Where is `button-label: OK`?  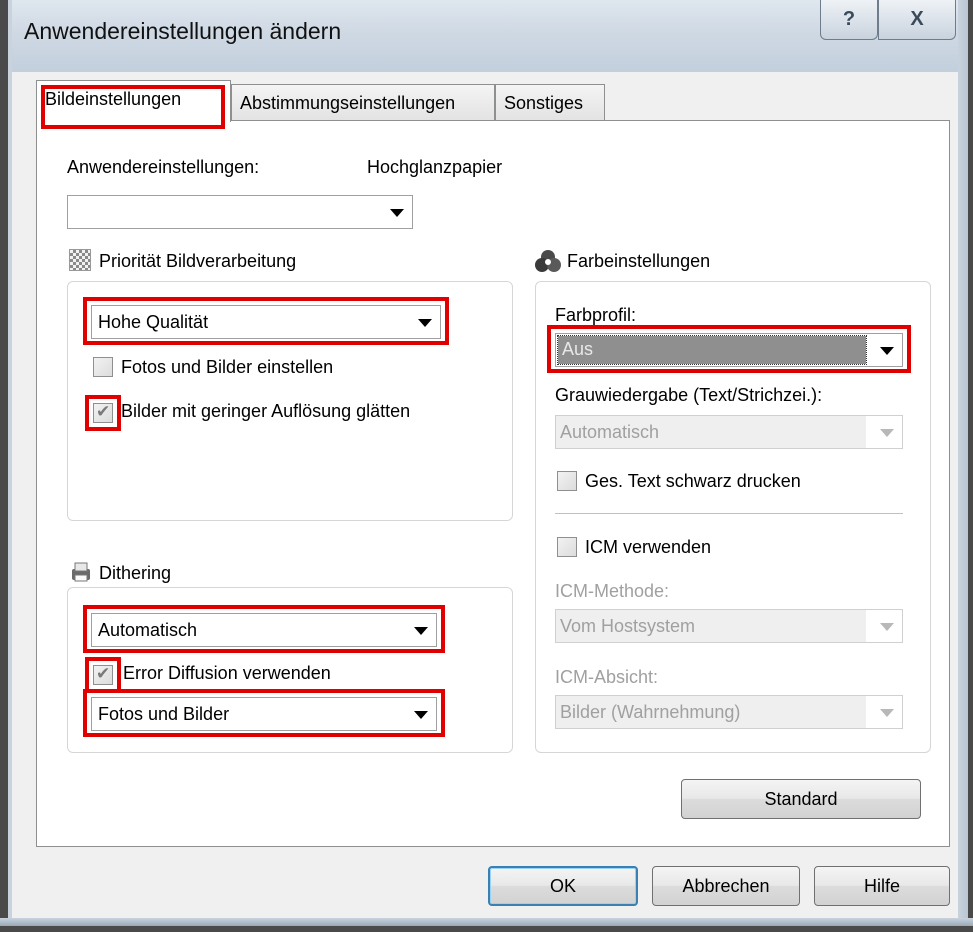
button-label: OK is located at coordinates (562, 885).